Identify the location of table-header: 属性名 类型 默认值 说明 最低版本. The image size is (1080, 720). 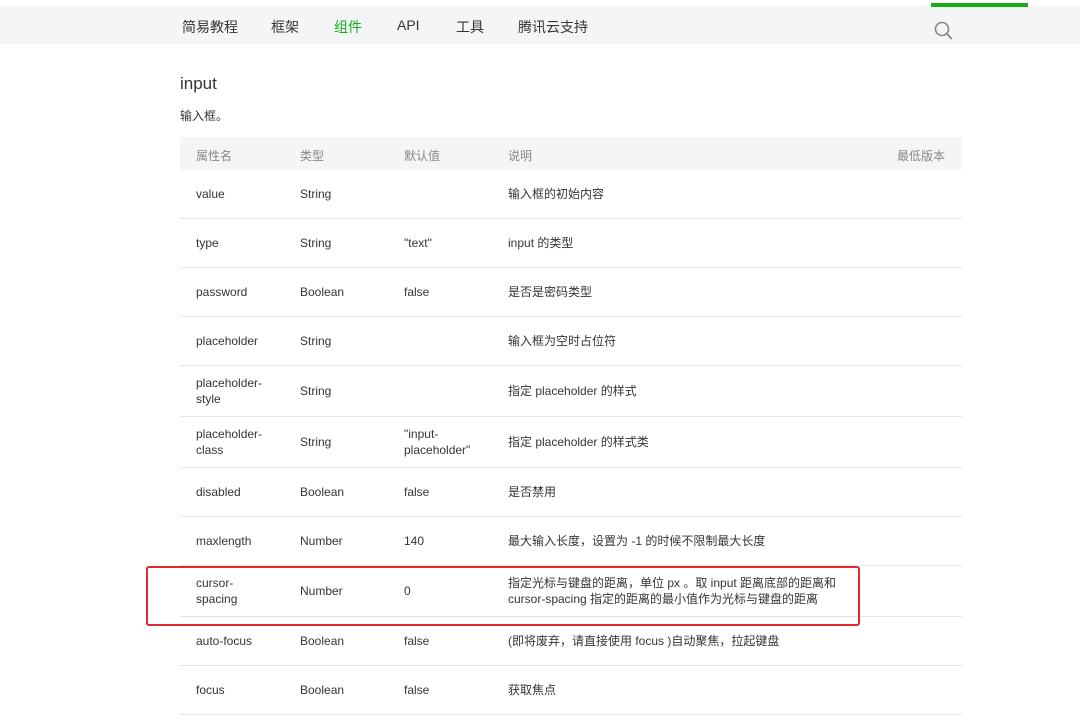
(571, 153).